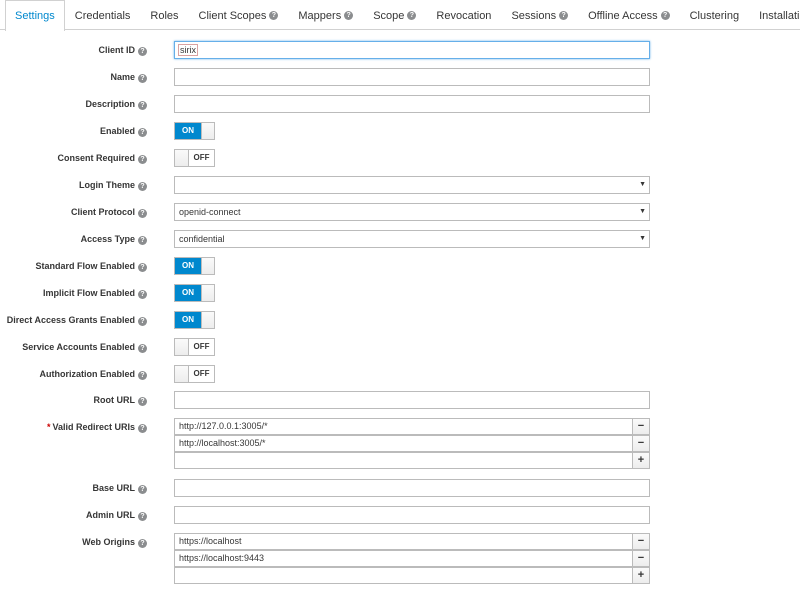  Describe the element at coordinates (400, 293) in the screenshot. I see `implicit-flow-row: Implicit Flow Enabled? ON` at that location.